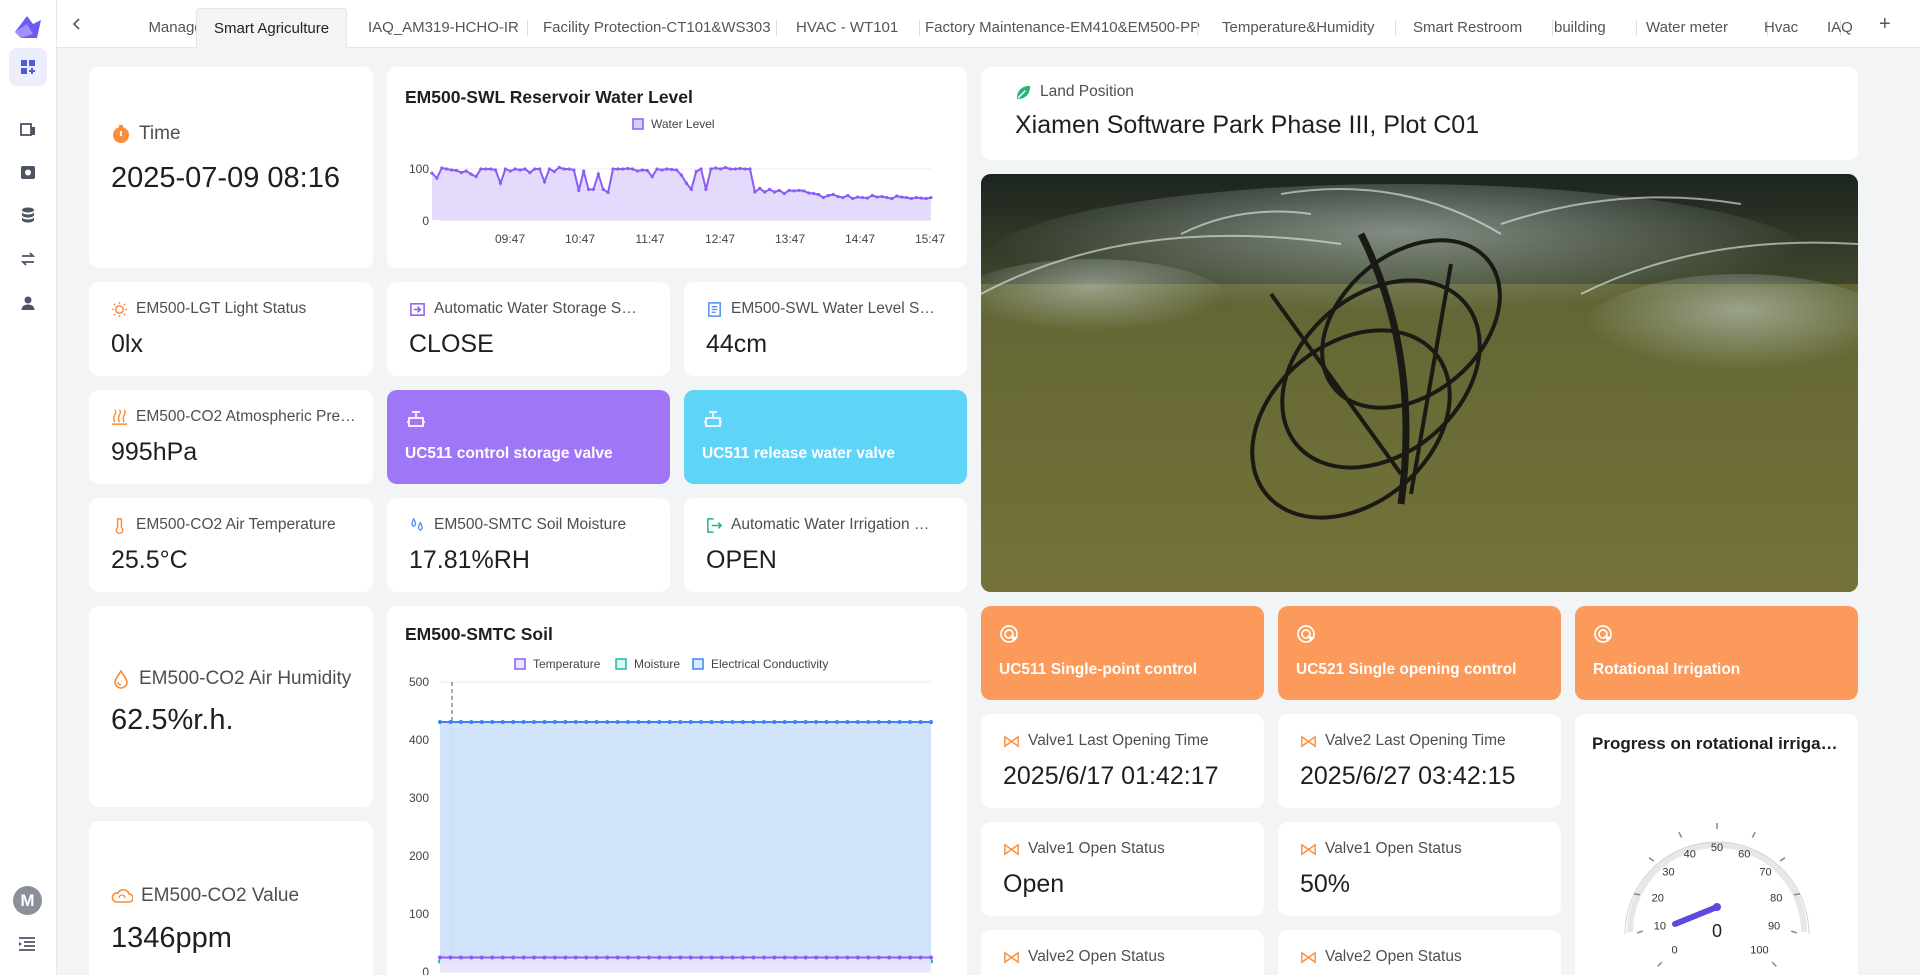 The height and width of the screenshot is (975, 1920). What do you see at coordinates (567, 664) in the screenshot?
I see `legend-label-temperature: Temperature` at bounding box center [567, 664].